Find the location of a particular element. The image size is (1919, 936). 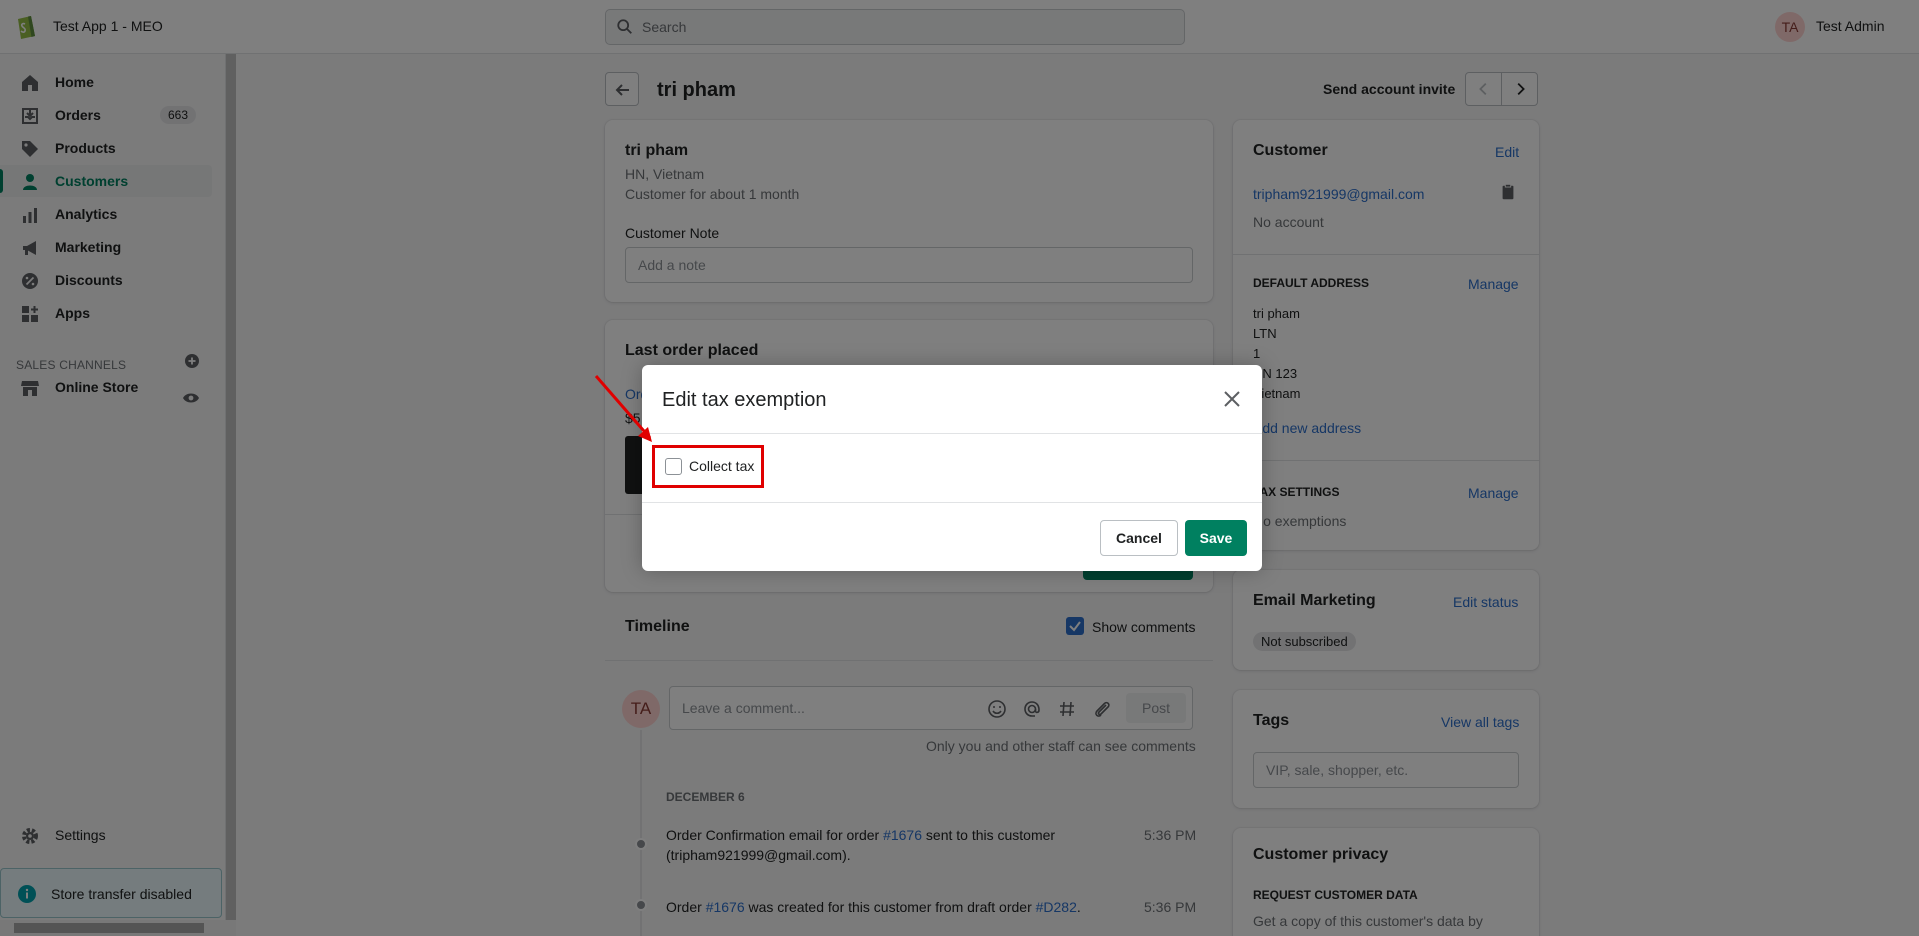

close-icon is located at coordinates (1232, 399).